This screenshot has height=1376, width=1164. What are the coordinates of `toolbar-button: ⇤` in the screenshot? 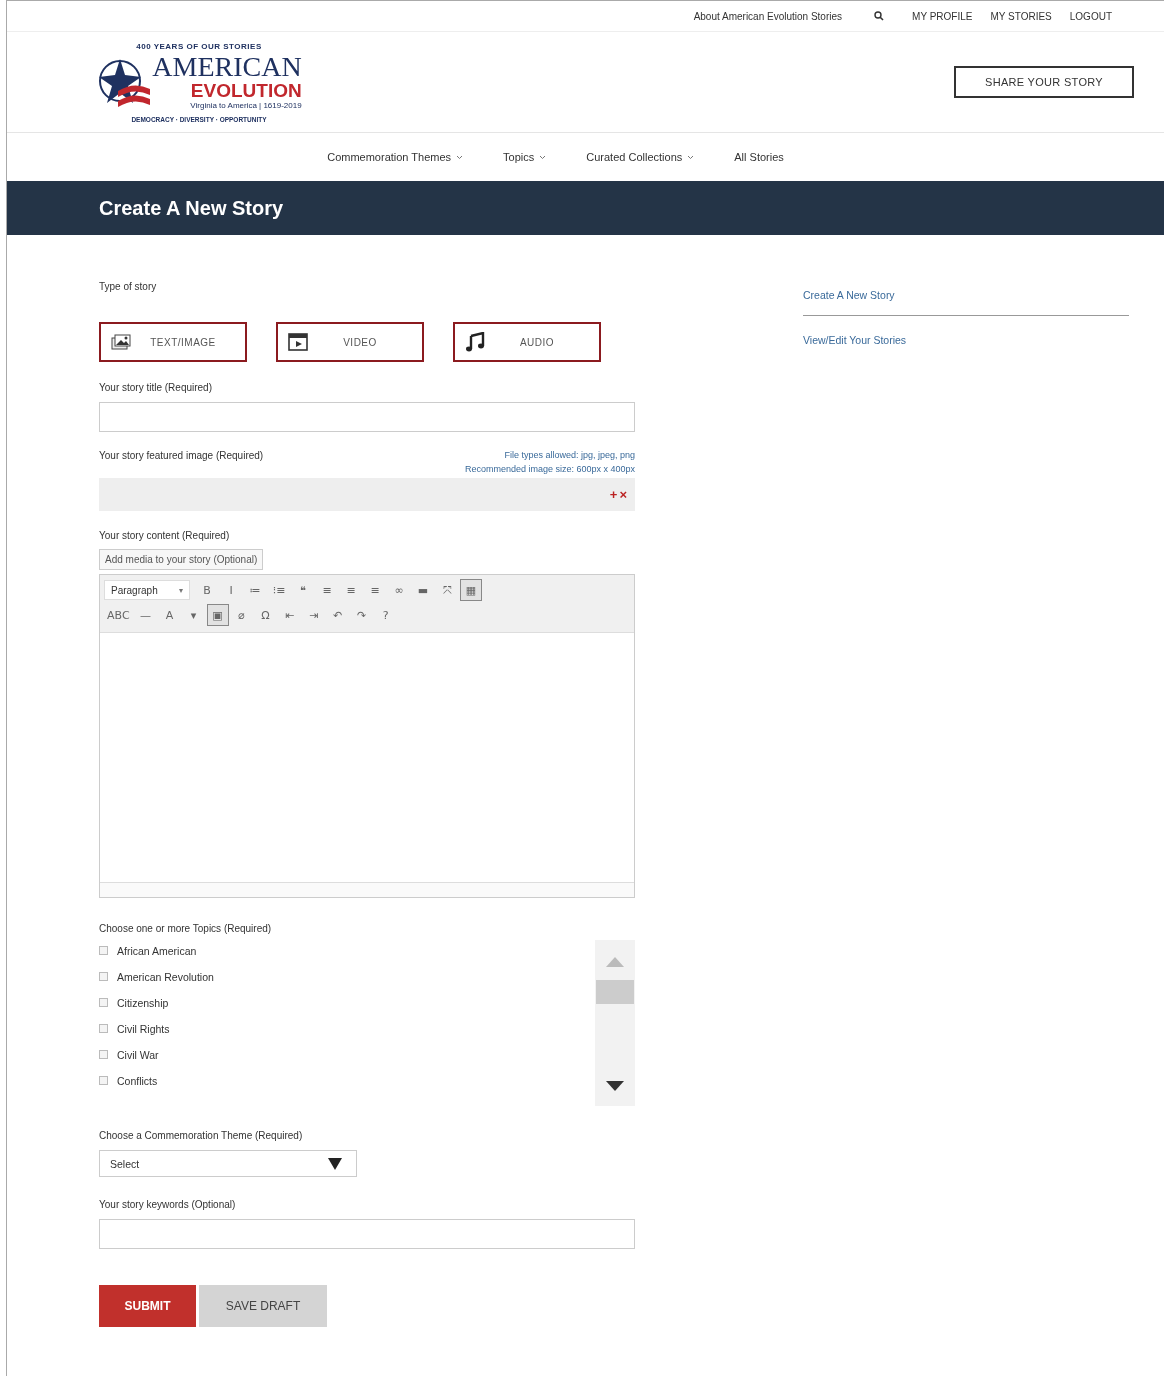 It's located at (289, 615).